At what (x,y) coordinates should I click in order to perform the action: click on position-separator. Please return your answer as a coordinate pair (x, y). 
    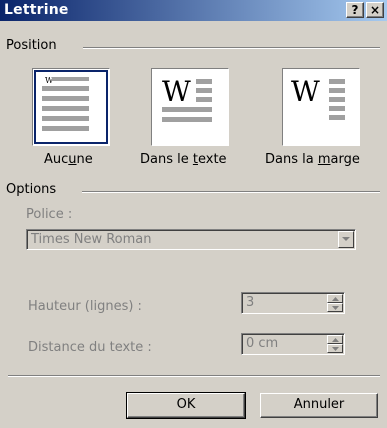
    Looking at the image, I should click on (231, 48).